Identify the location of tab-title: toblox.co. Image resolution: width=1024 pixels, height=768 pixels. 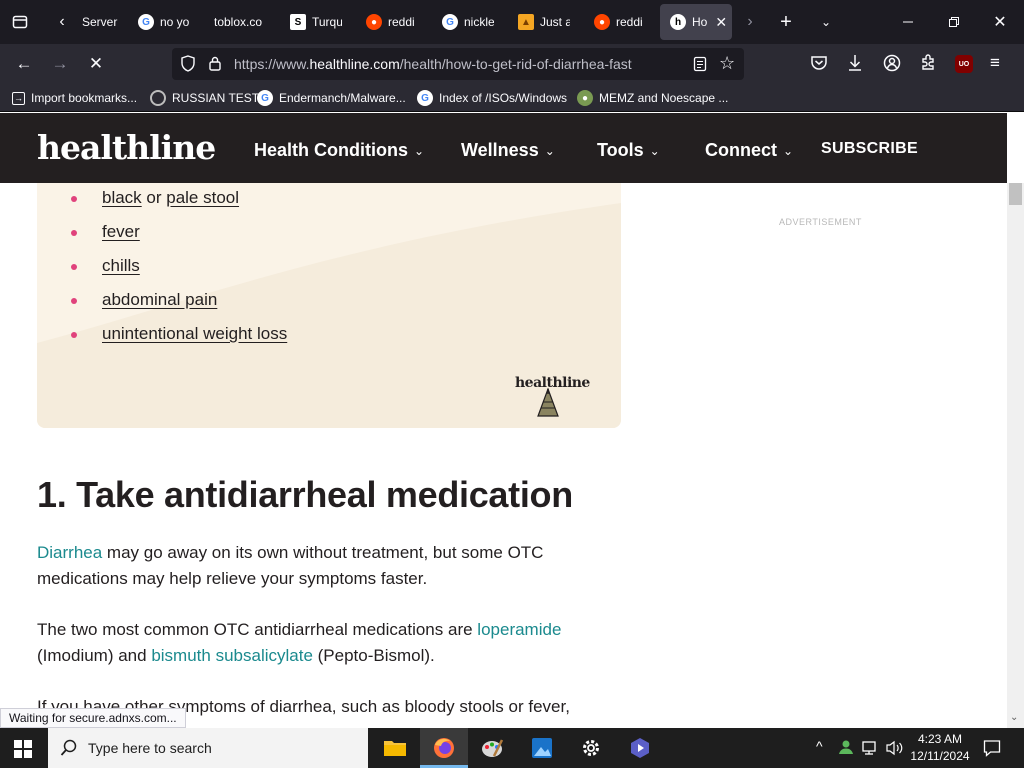
(238, 22).